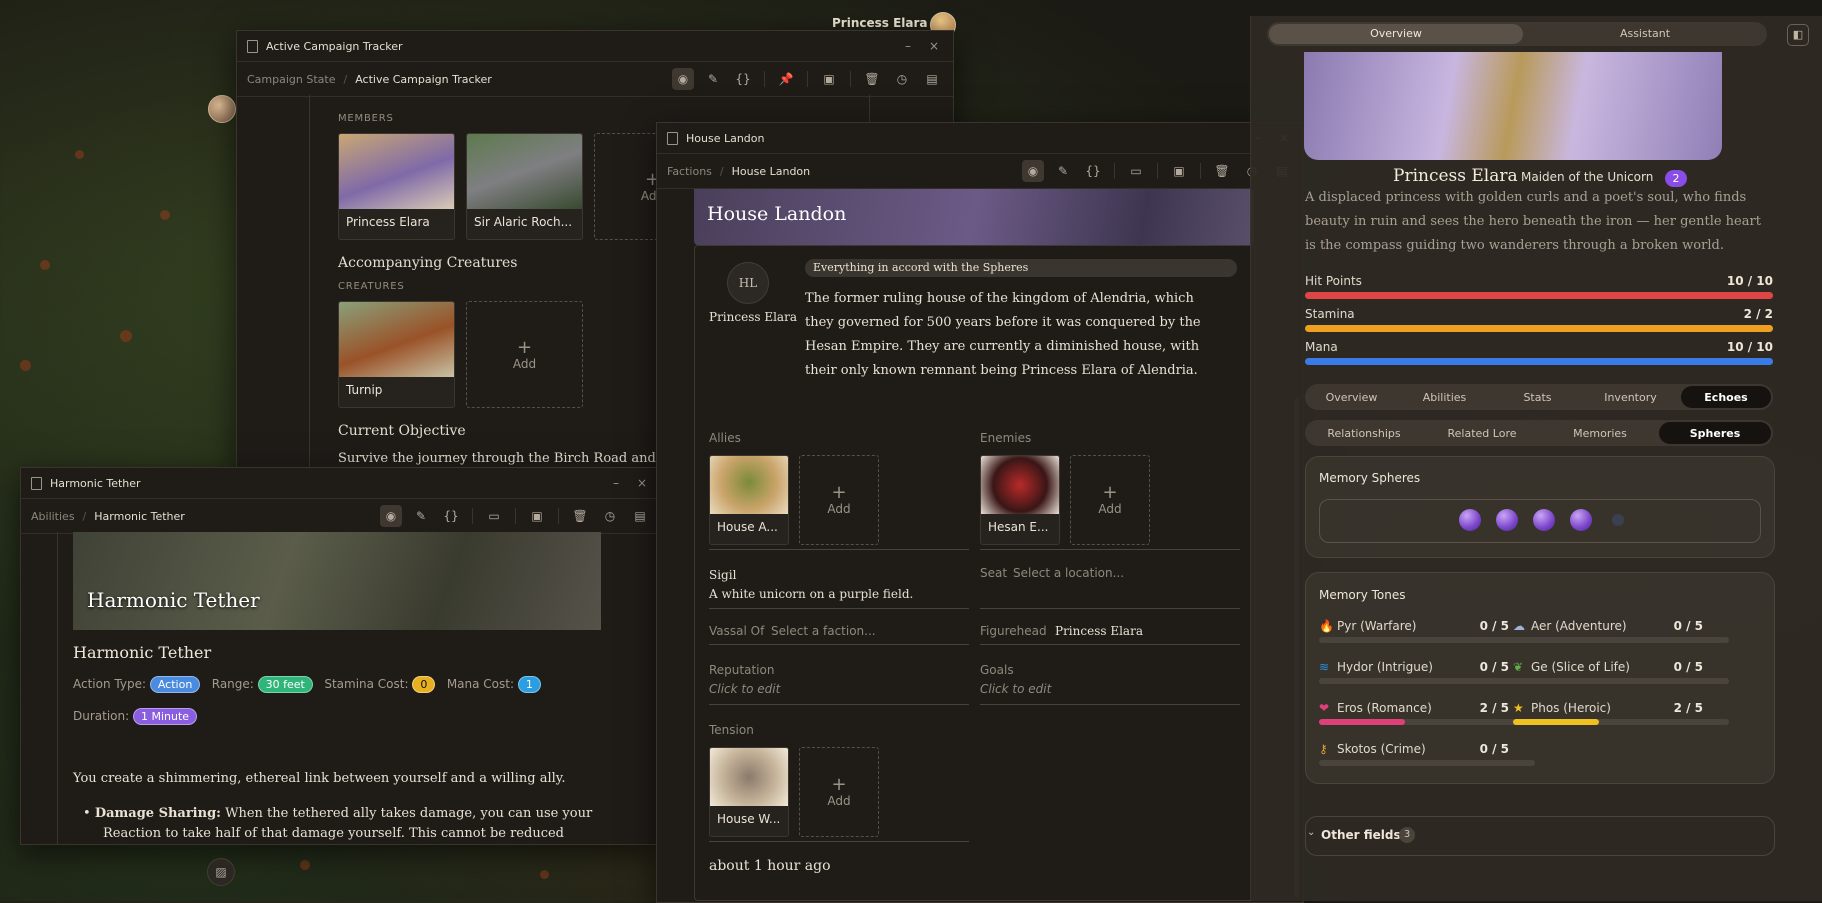 This screenshot has width=1822, height=903. What do you see at coordinates (222, 109) in the screenshot?
I see `side-avatar` at bounding box center [222, 109].